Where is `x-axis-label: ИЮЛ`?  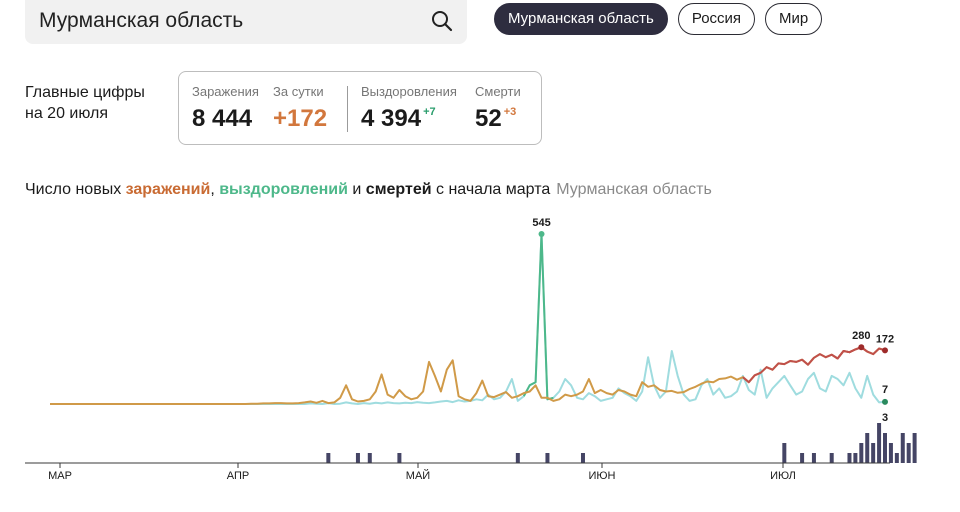
x-axis-label: ИЮЛ is located at coordinates (783, 476).